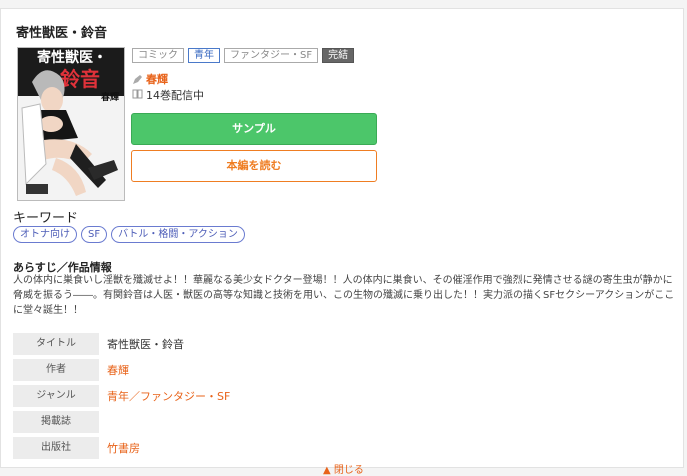  I want to click on collapse-link: ▲ 閉じる, so click(343, 468).